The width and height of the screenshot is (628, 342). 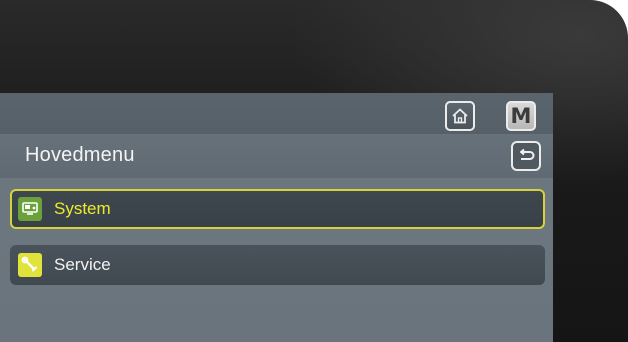 I want to click on page-title: Hovedmenu, so click(x=80, y=155).